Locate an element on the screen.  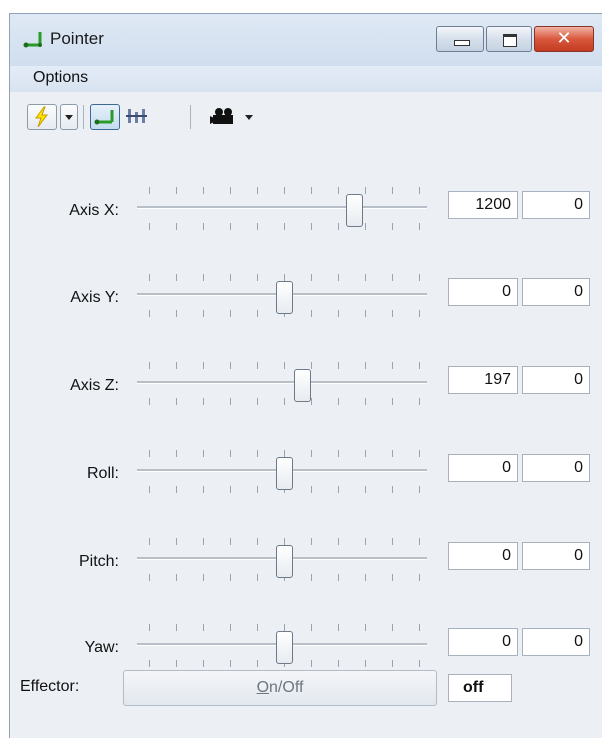
axis-label: Axis Z: is located at coordinates (94, 385).